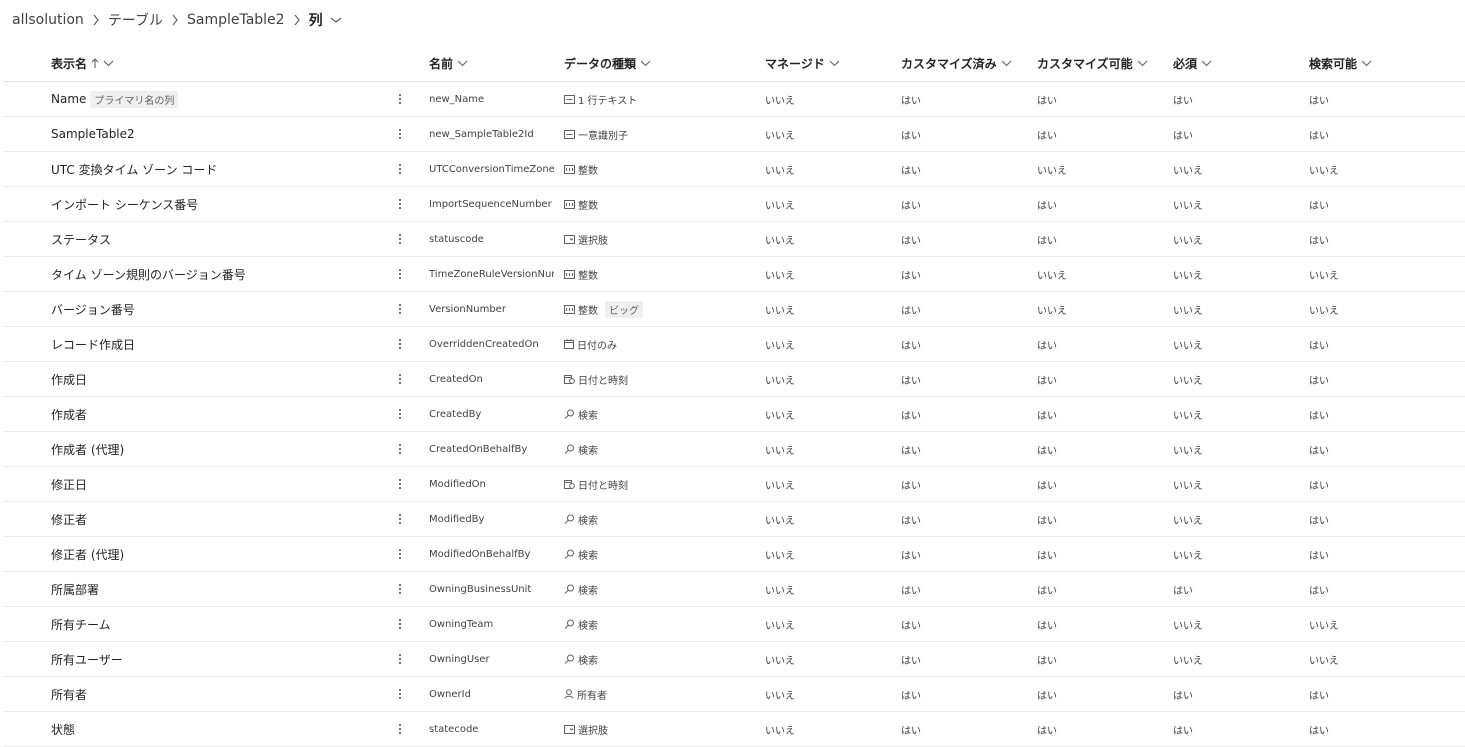  Describe the element at coordinates (88, 449) in the screenshot. I see `display-name: 作成者 (代理)` at that location.